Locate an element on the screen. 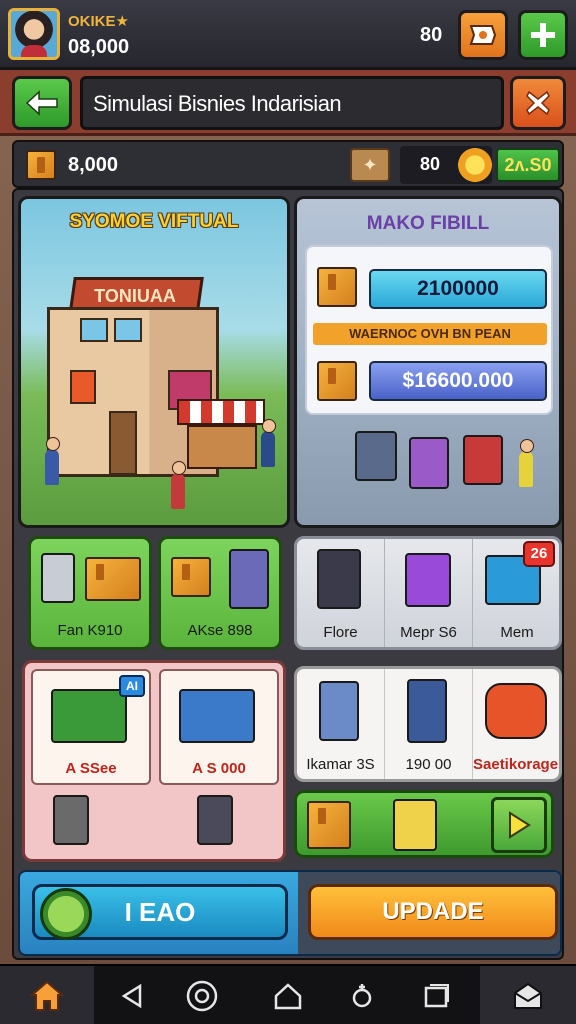 The width and height of the screenshot is (576, 1024). resource-bar: 8,000 ✦ 80 2ʌ.S0 is located at coordinates (288, 164).